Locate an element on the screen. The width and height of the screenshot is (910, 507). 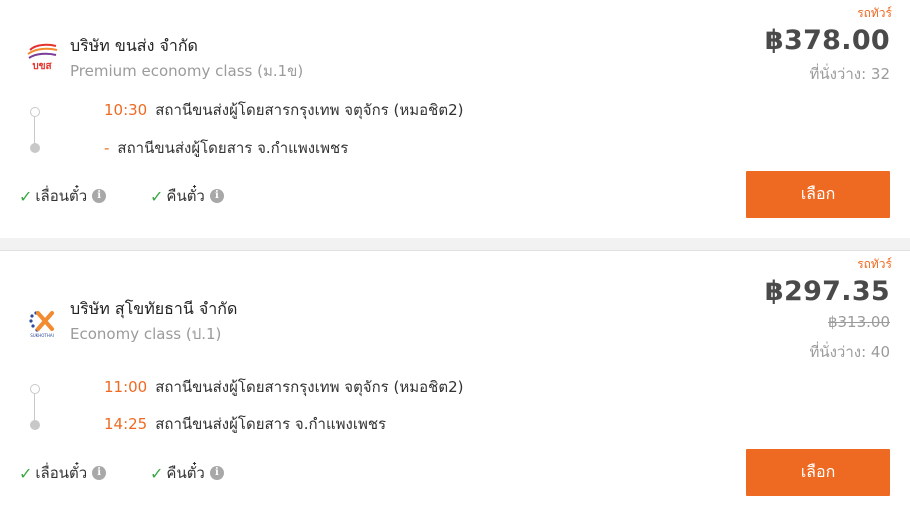
svg-text: บขส is located at coordinates (42, 66).